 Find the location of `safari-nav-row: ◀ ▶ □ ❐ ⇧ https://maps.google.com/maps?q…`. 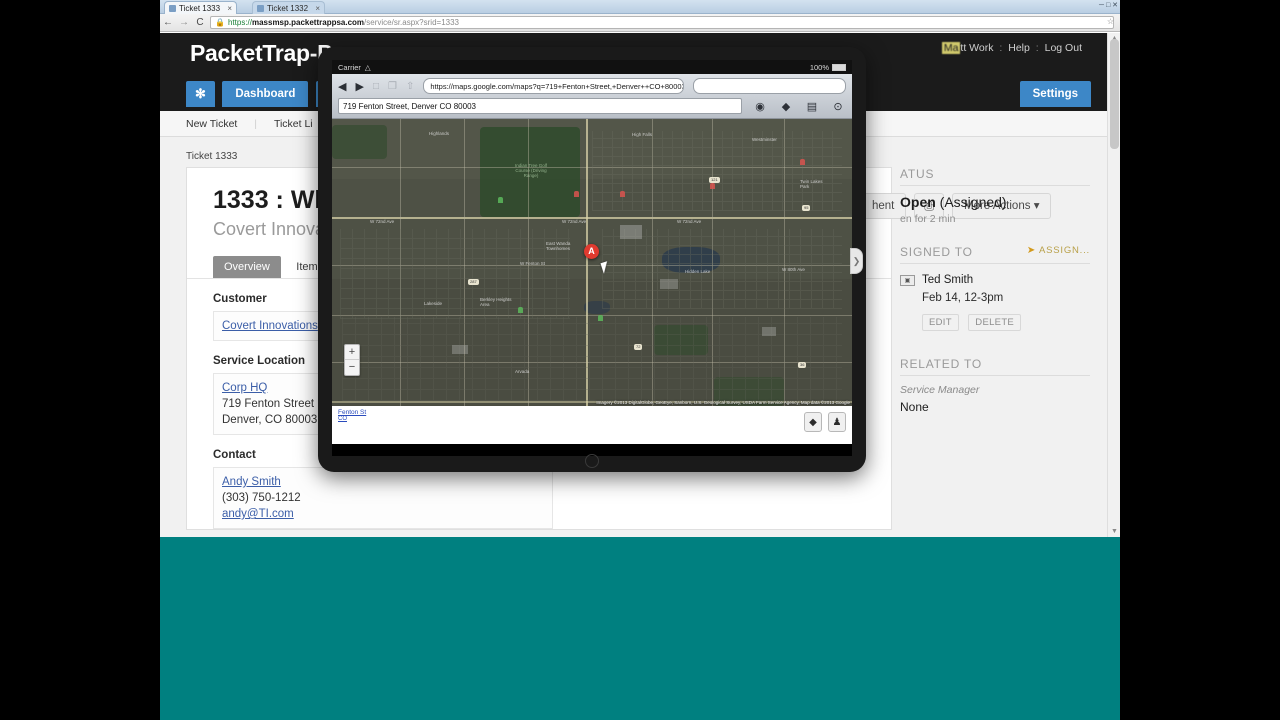

safari-nav-row: ◀ ▶ □ ❐ ⇧ https://maps.google.com/maps?q… is located at coordinates (592, 86).